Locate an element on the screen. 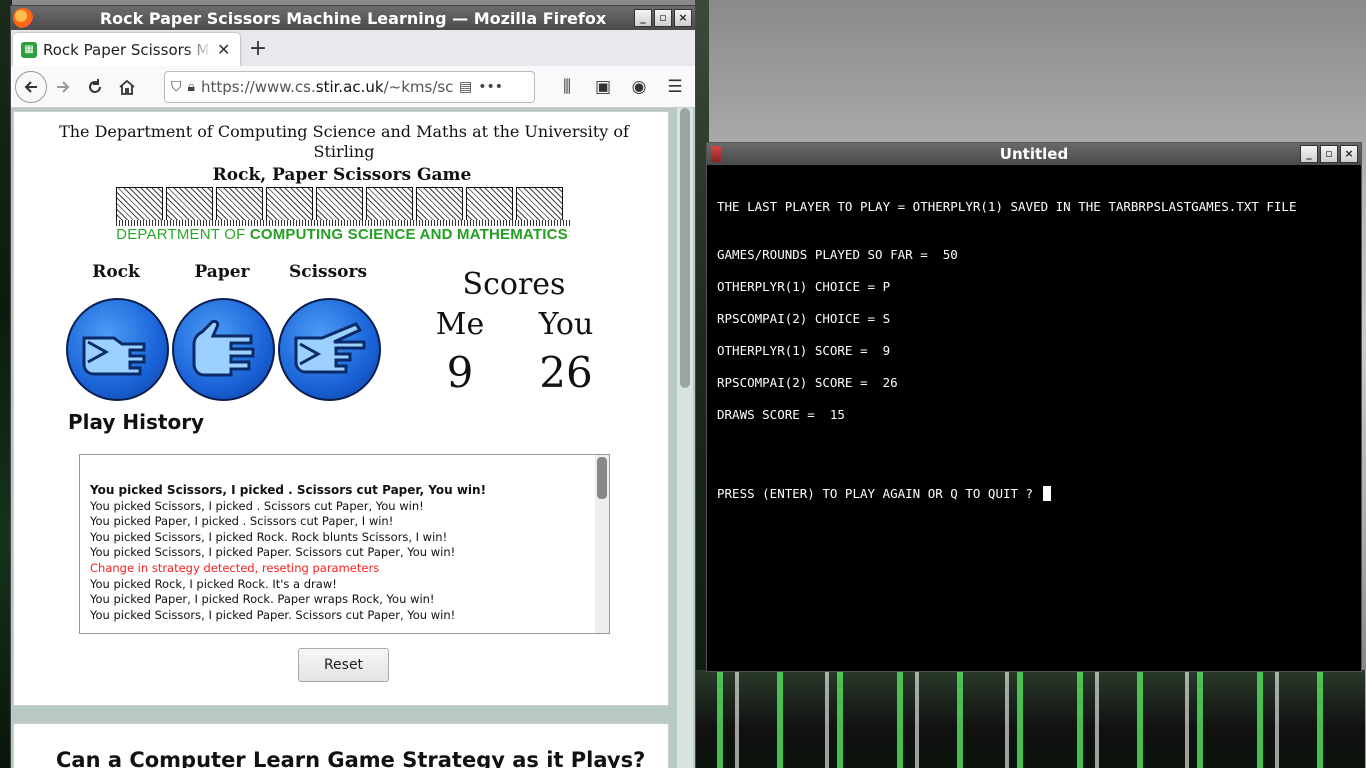 The height and width of the screenshot is (768, 1366). paper-hand-icon is located at coordinates (223, 347).